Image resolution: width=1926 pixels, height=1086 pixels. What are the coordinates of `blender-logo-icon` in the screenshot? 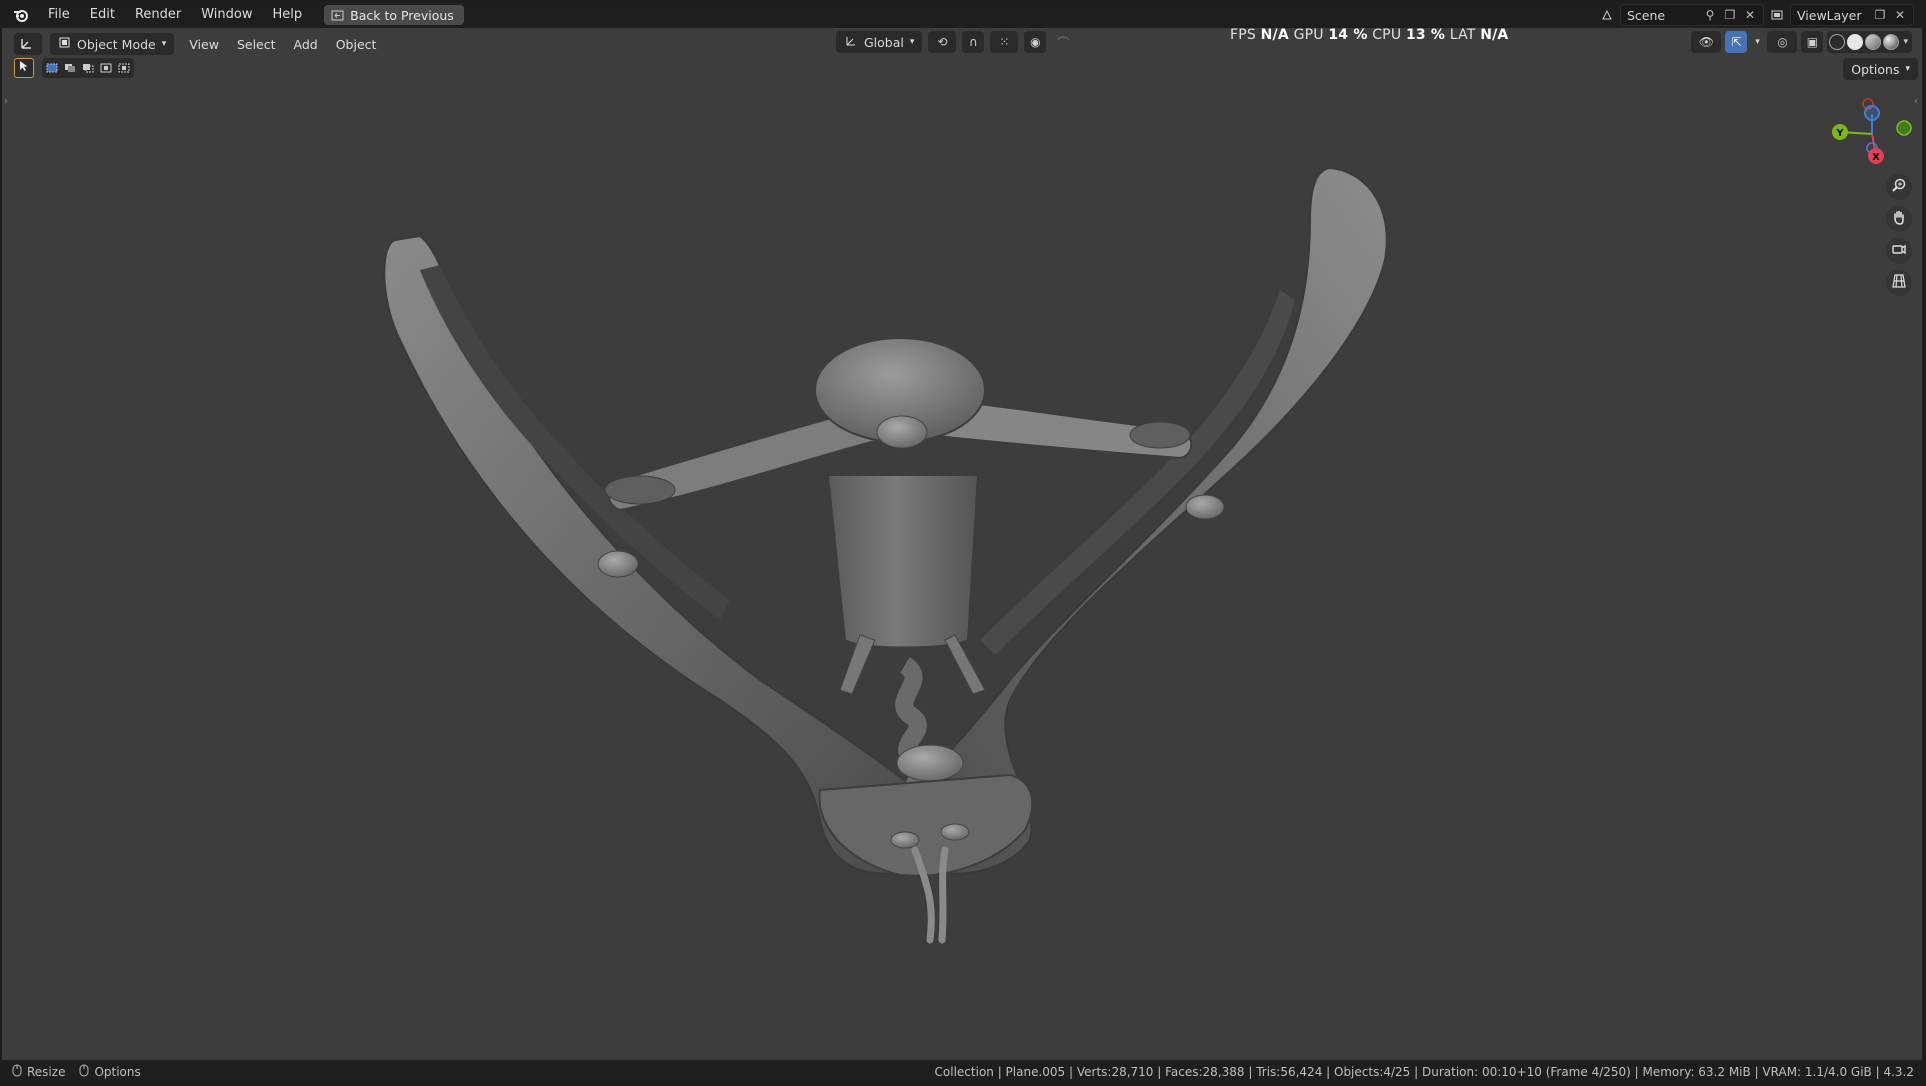 It's located at (21, 15).